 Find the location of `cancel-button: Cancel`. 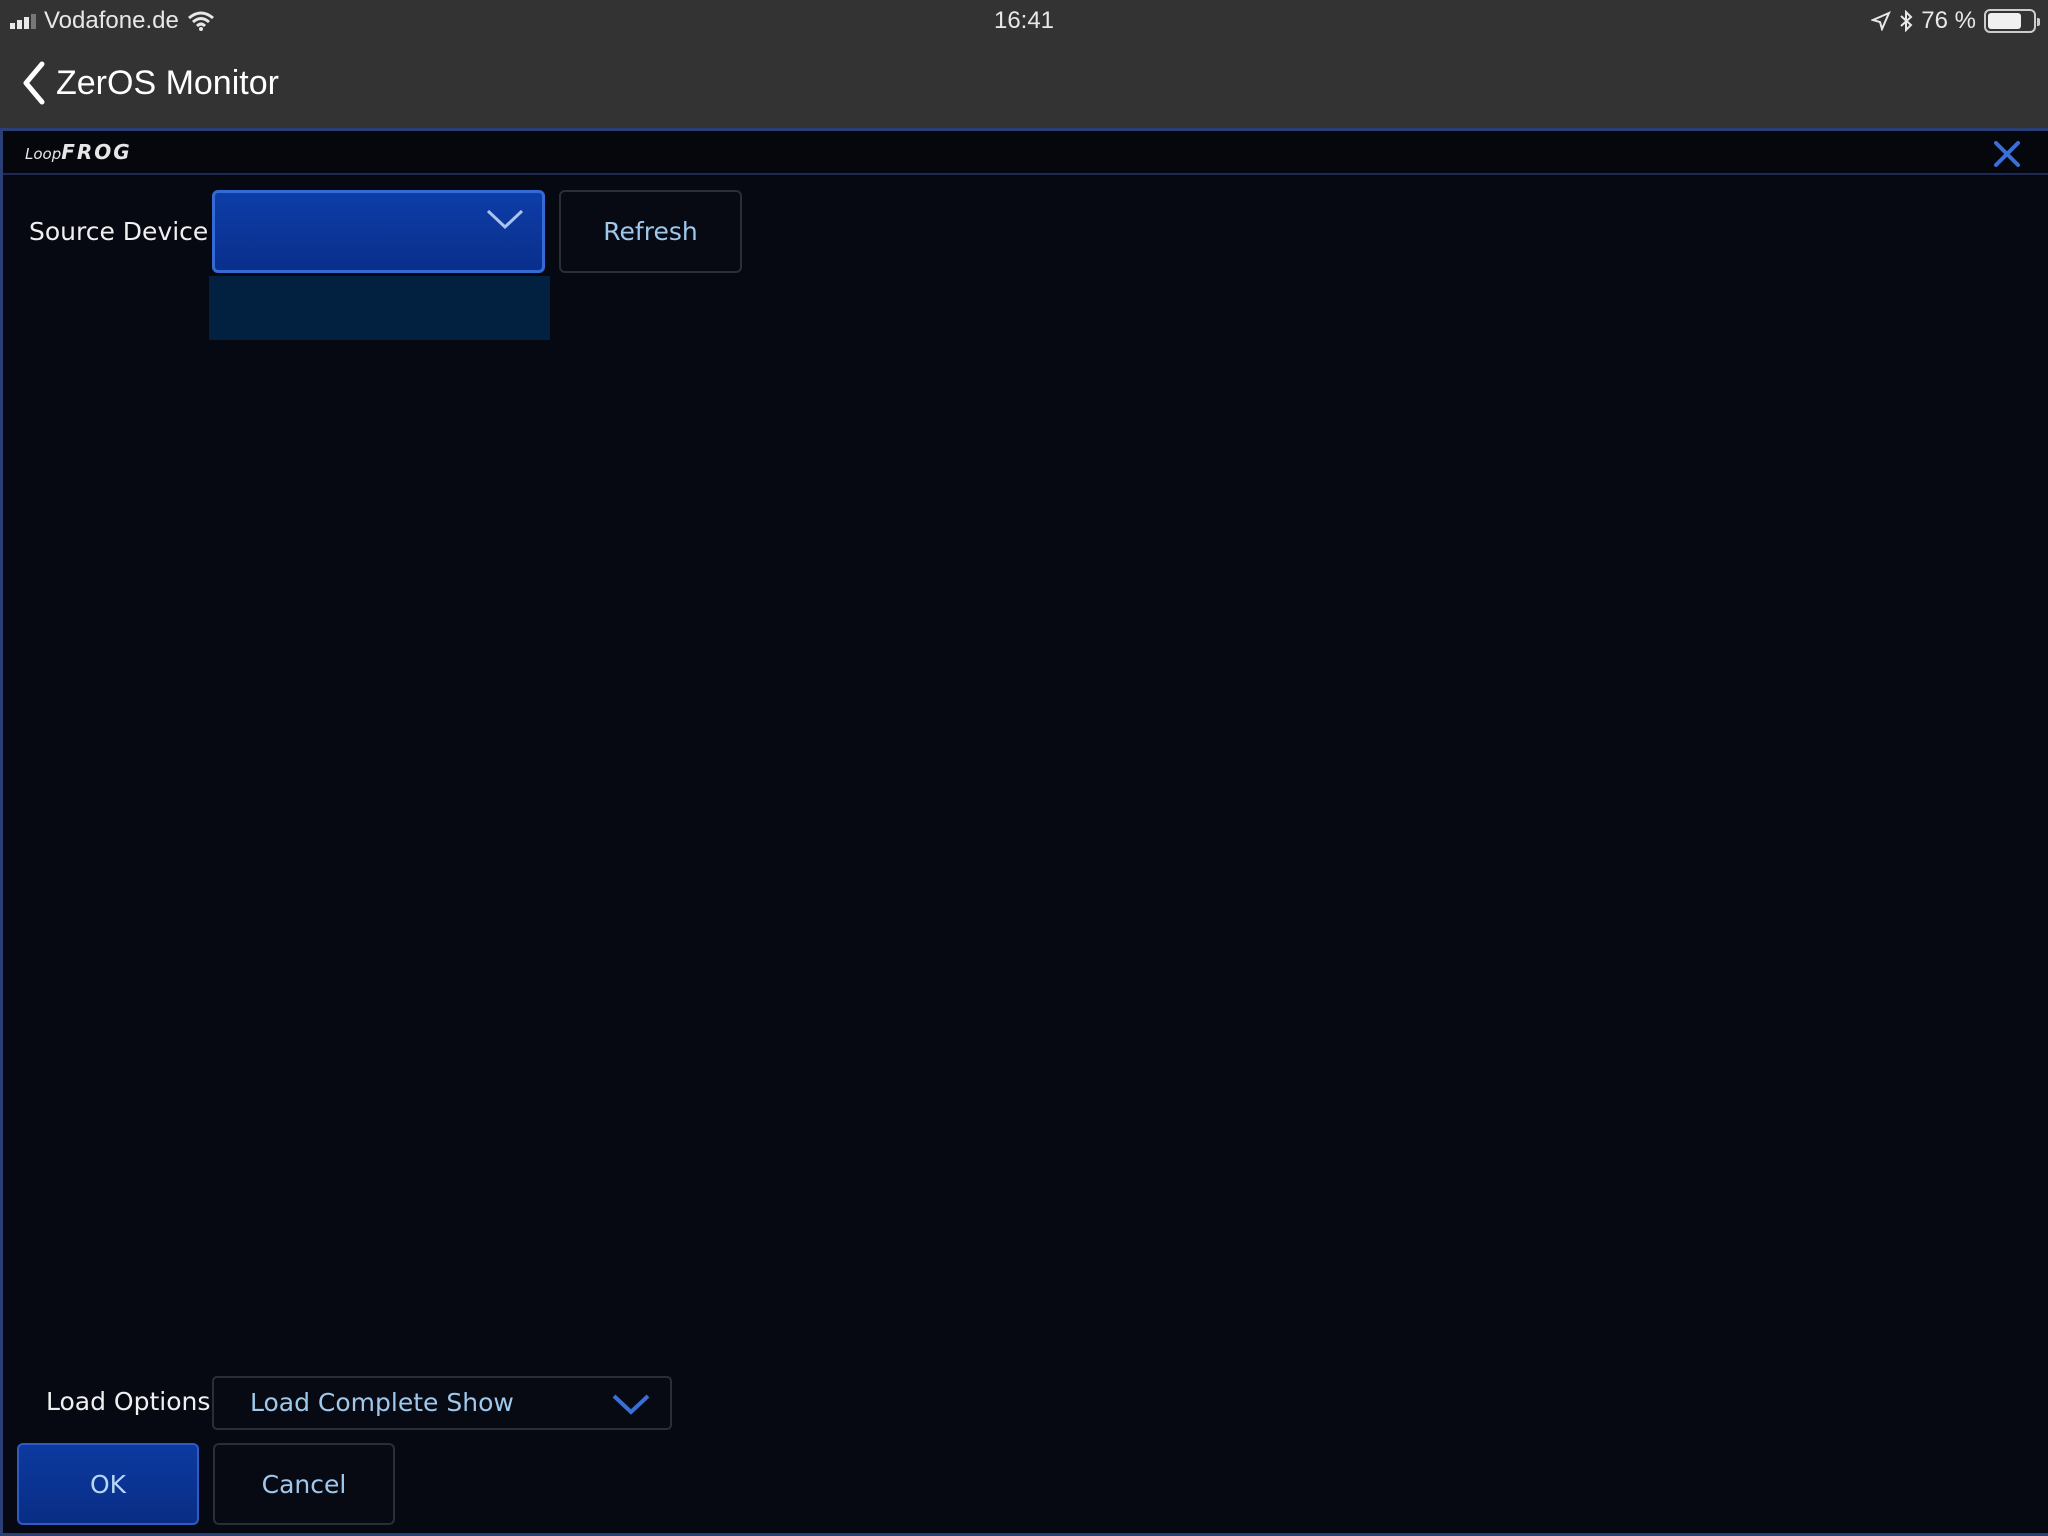

cancel-button: Cancel is located at coordinates (304, 1484).